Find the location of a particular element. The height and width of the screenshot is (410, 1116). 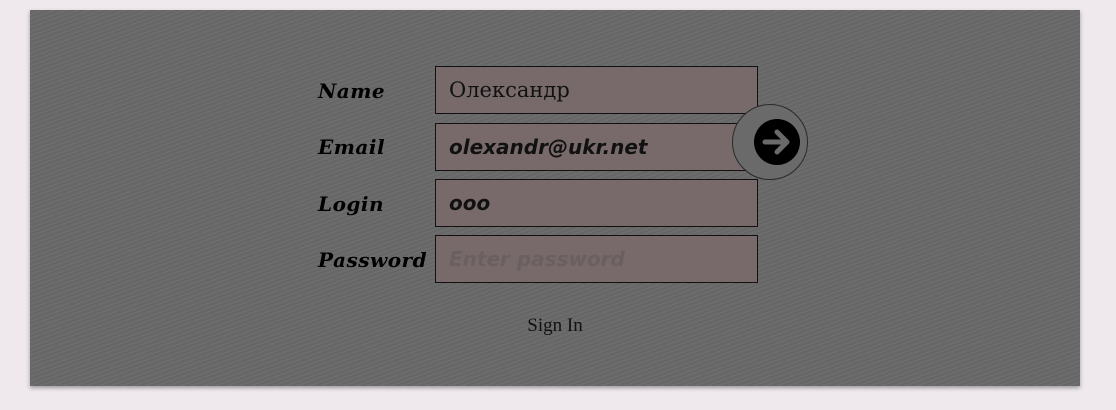

name-input is located at coordinates (596, 90).